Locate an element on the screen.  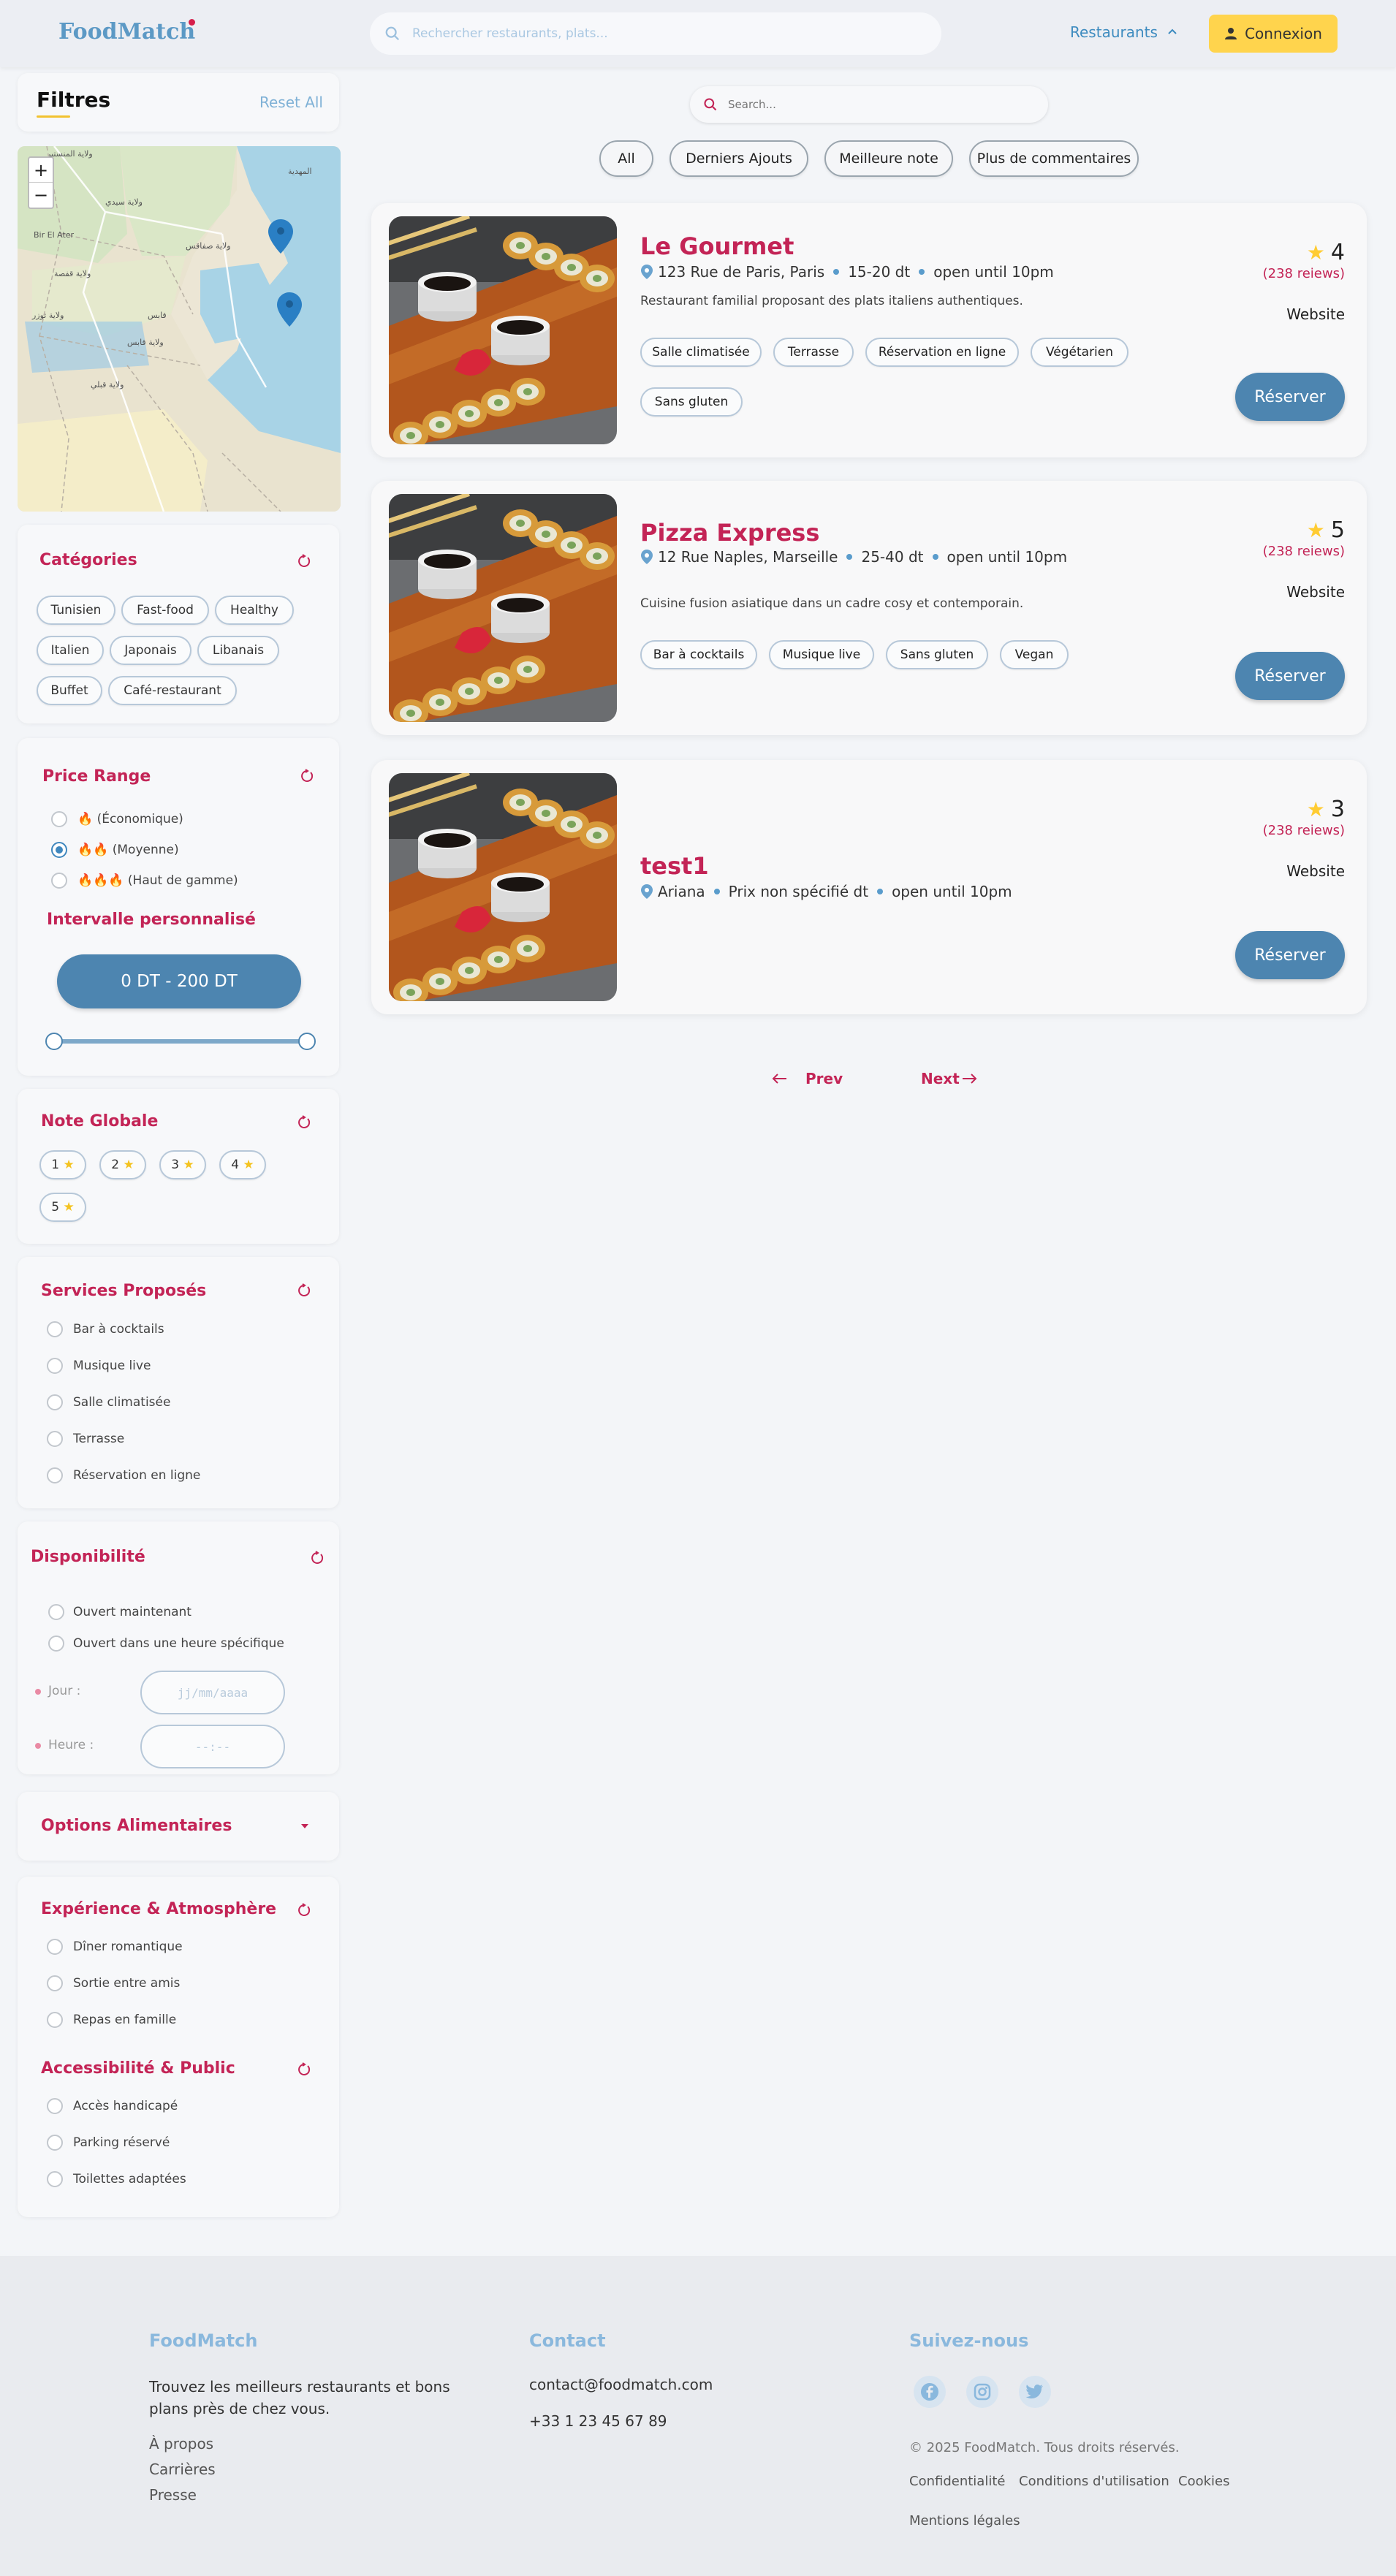
nav-restaurants: Restaurants is located at coordinates (1124, 32).